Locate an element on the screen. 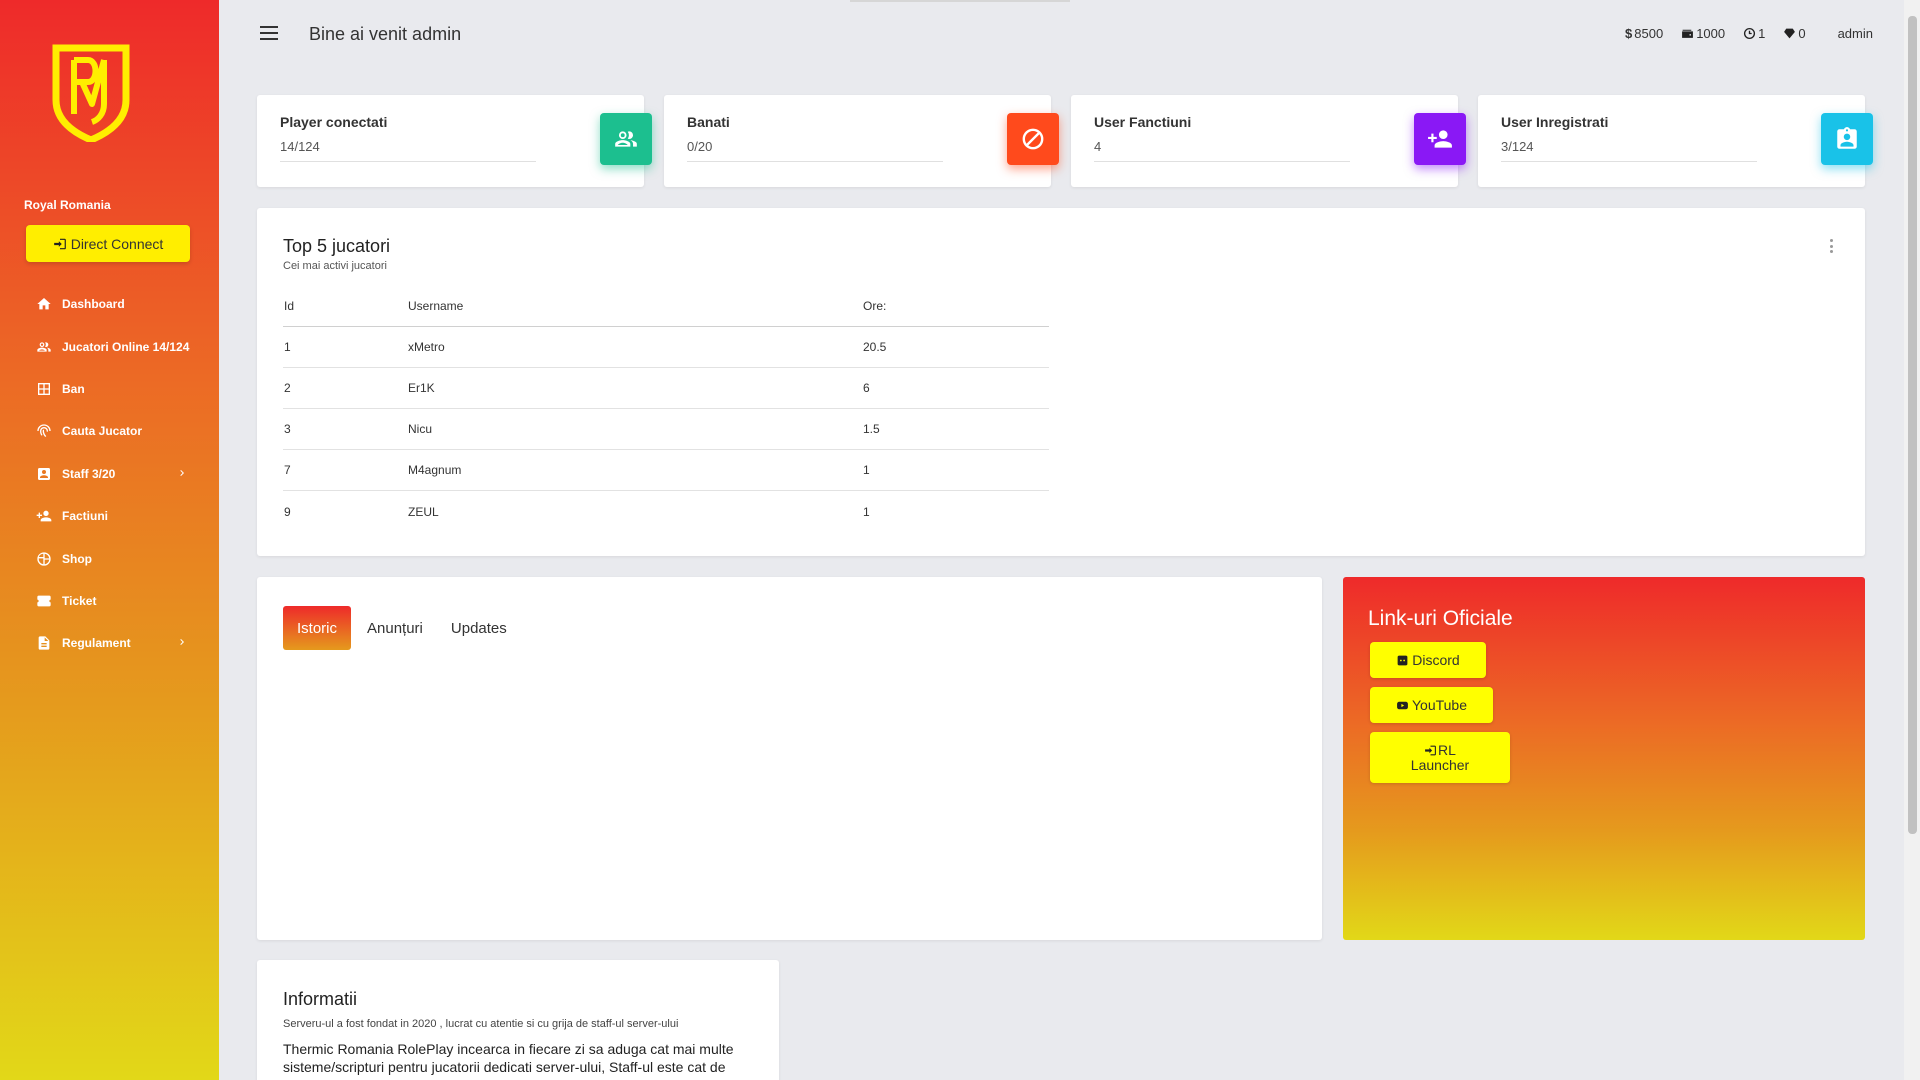 The image size is (1920, 1080). youtube-label: YouTube is located at coordinates (1439, 704).